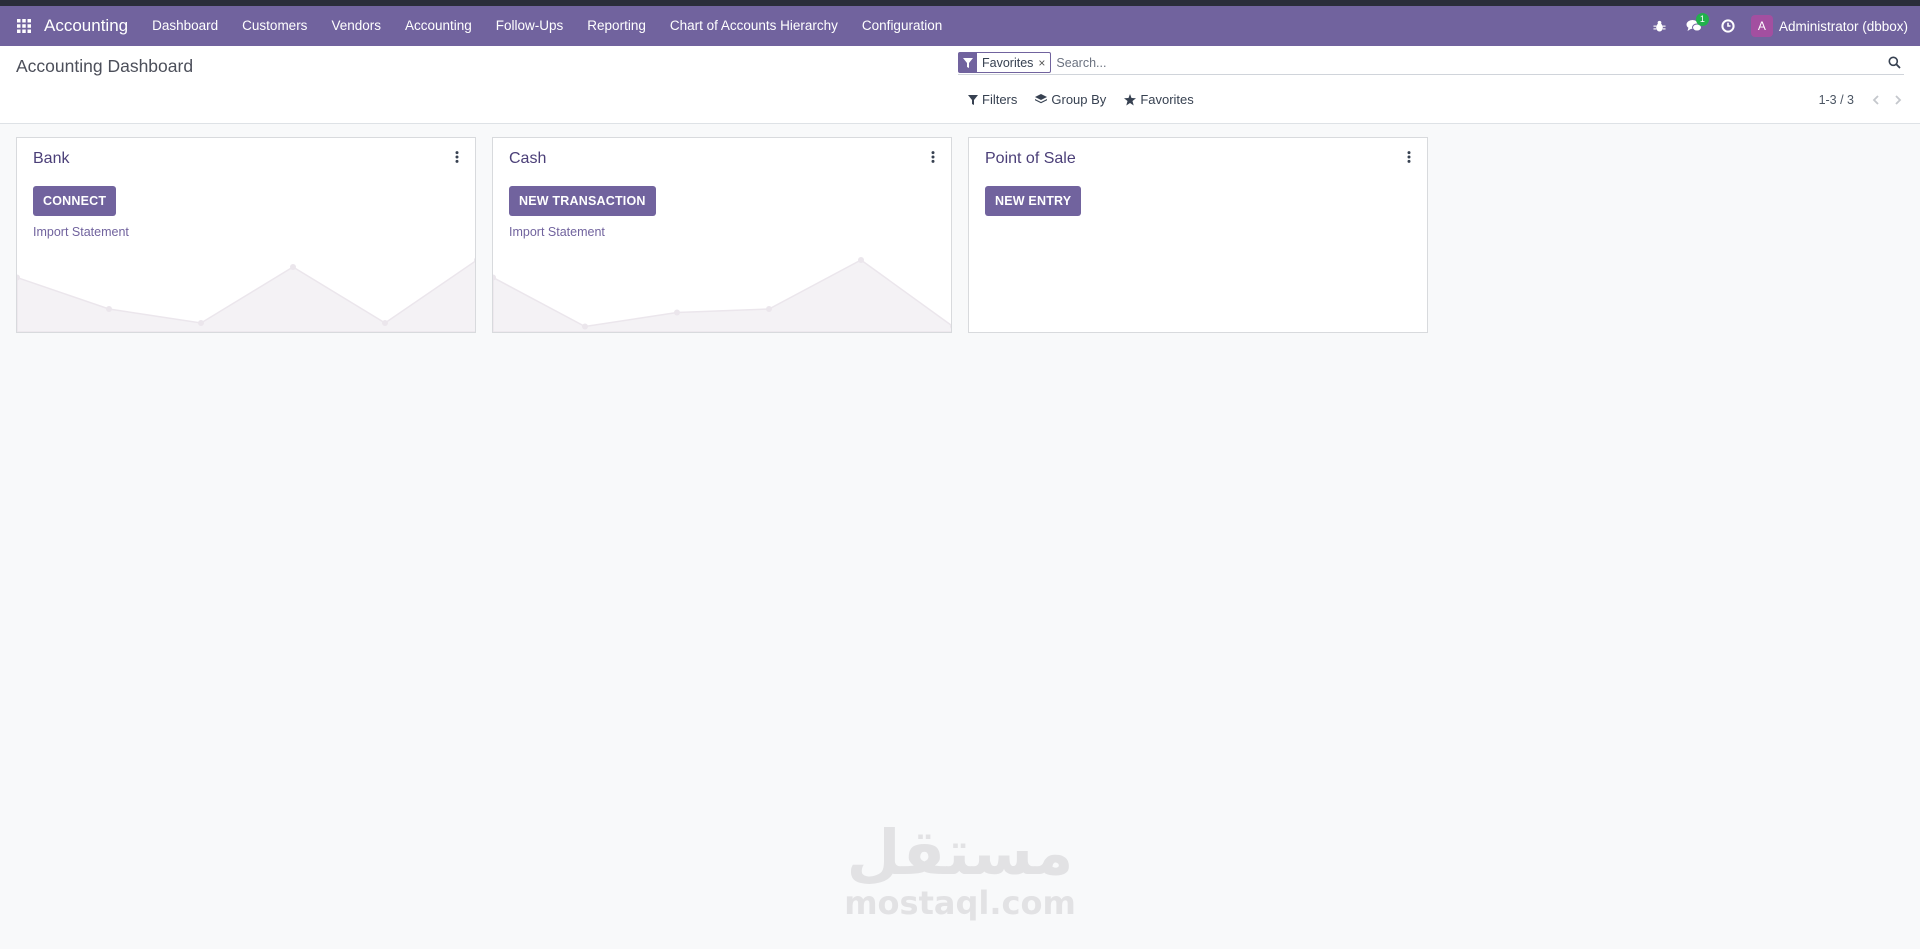  What do you see at coordinates (185, 26) in the screenshot?
I see `menu-item-dashboard: Dashboard` at bounding box center [185, 26].